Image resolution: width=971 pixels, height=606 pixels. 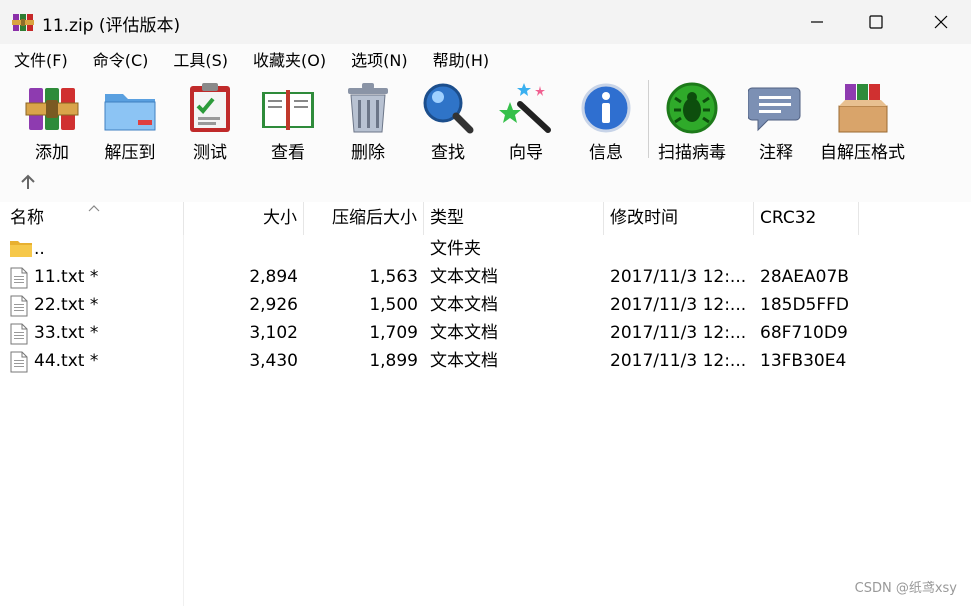 I want to click on winrar-app-icon, so click(x=23, y=22).